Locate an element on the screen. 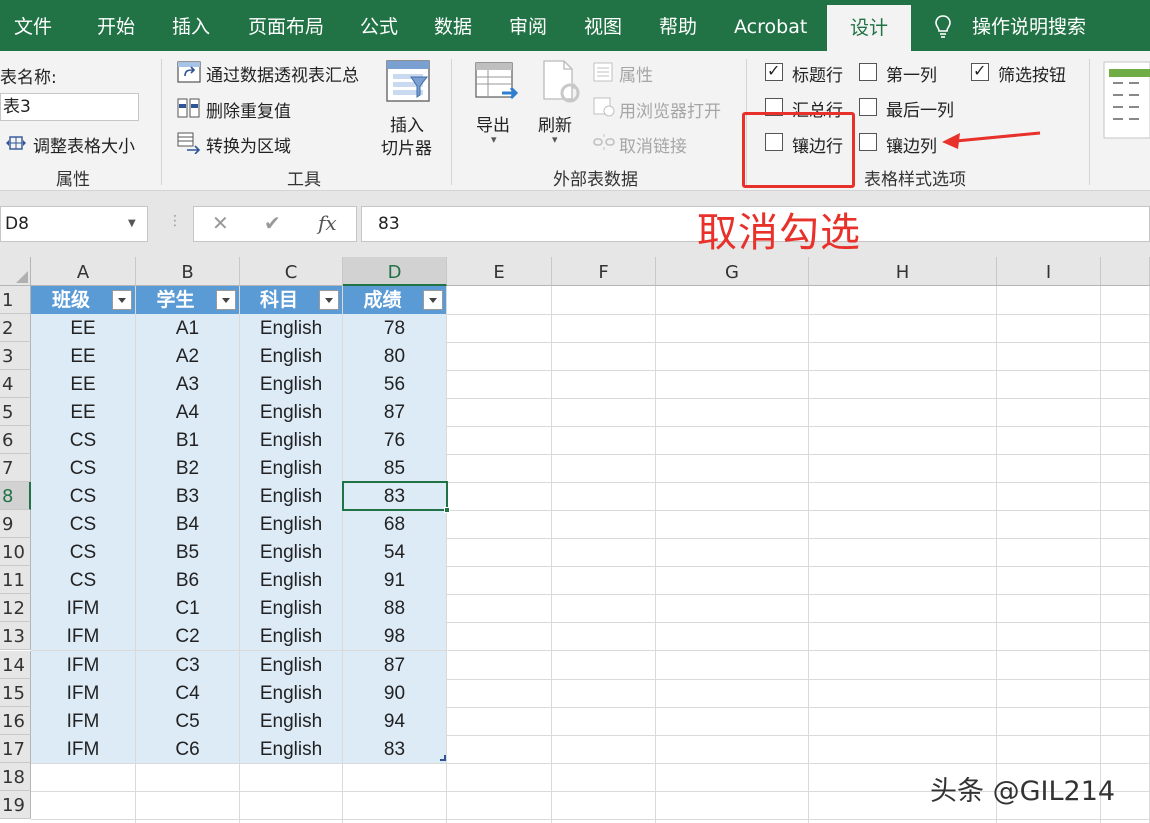 The width and height of the screenshot is (1150, 823). refresh-dropdown-icon: ▾ is located at coordinates (555, 139).